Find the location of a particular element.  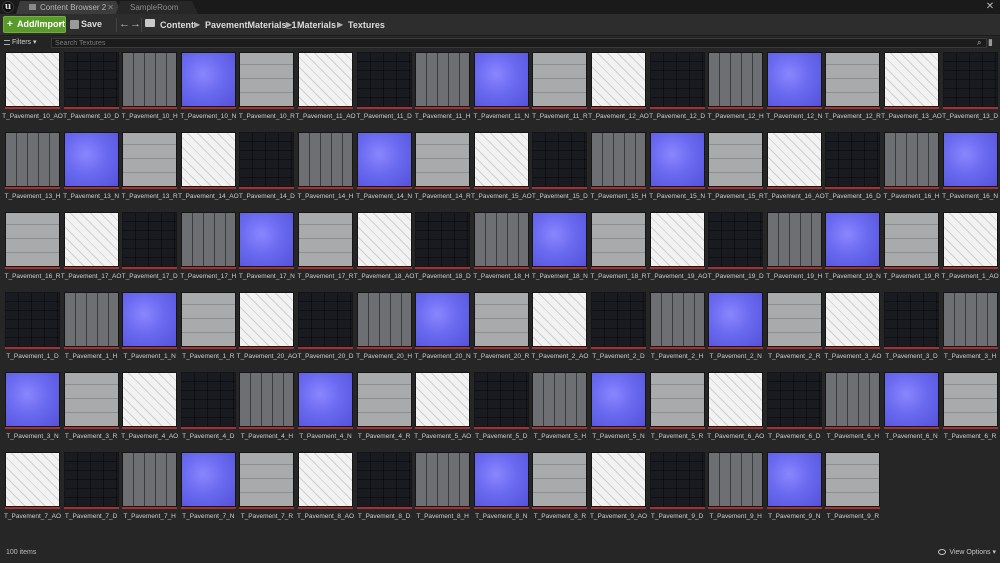

asset-tile: T_Pavement_11_H is located at coordinates (442, 89).